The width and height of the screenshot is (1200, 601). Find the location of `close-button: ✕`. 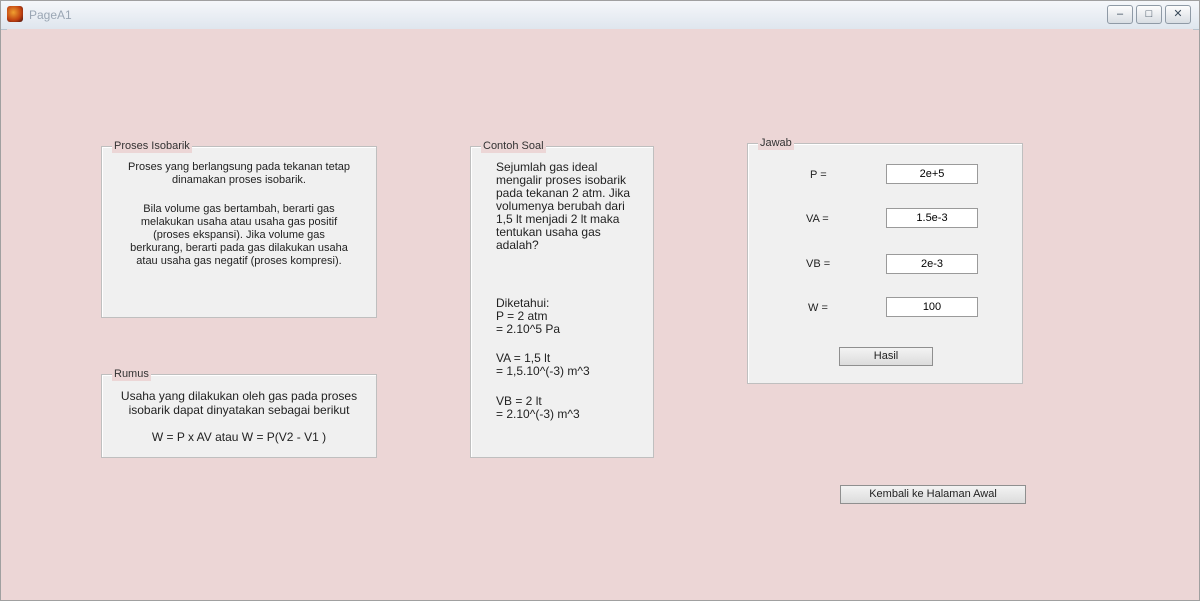

close-button: ✕ is located at coordinates (1178, 14).